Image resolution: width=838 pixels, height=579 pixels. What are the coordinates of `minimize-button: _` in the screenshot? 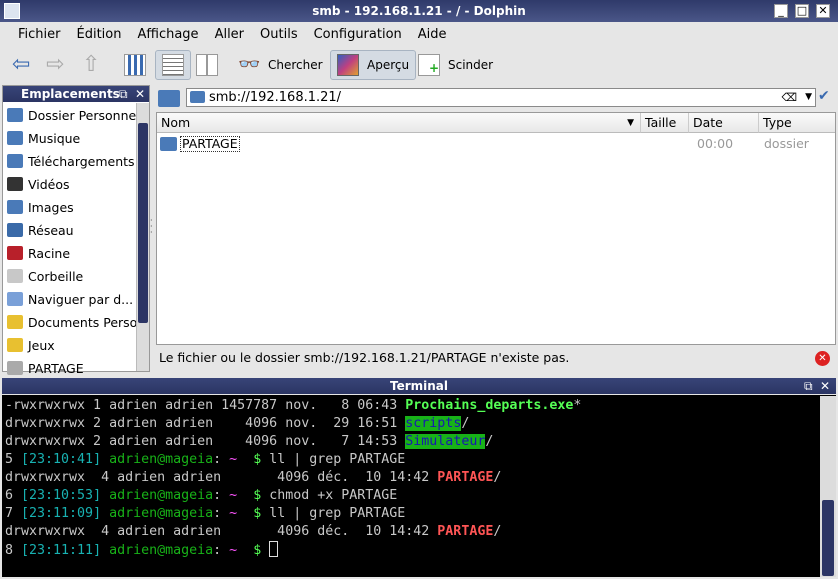 It's located at (781, 11).